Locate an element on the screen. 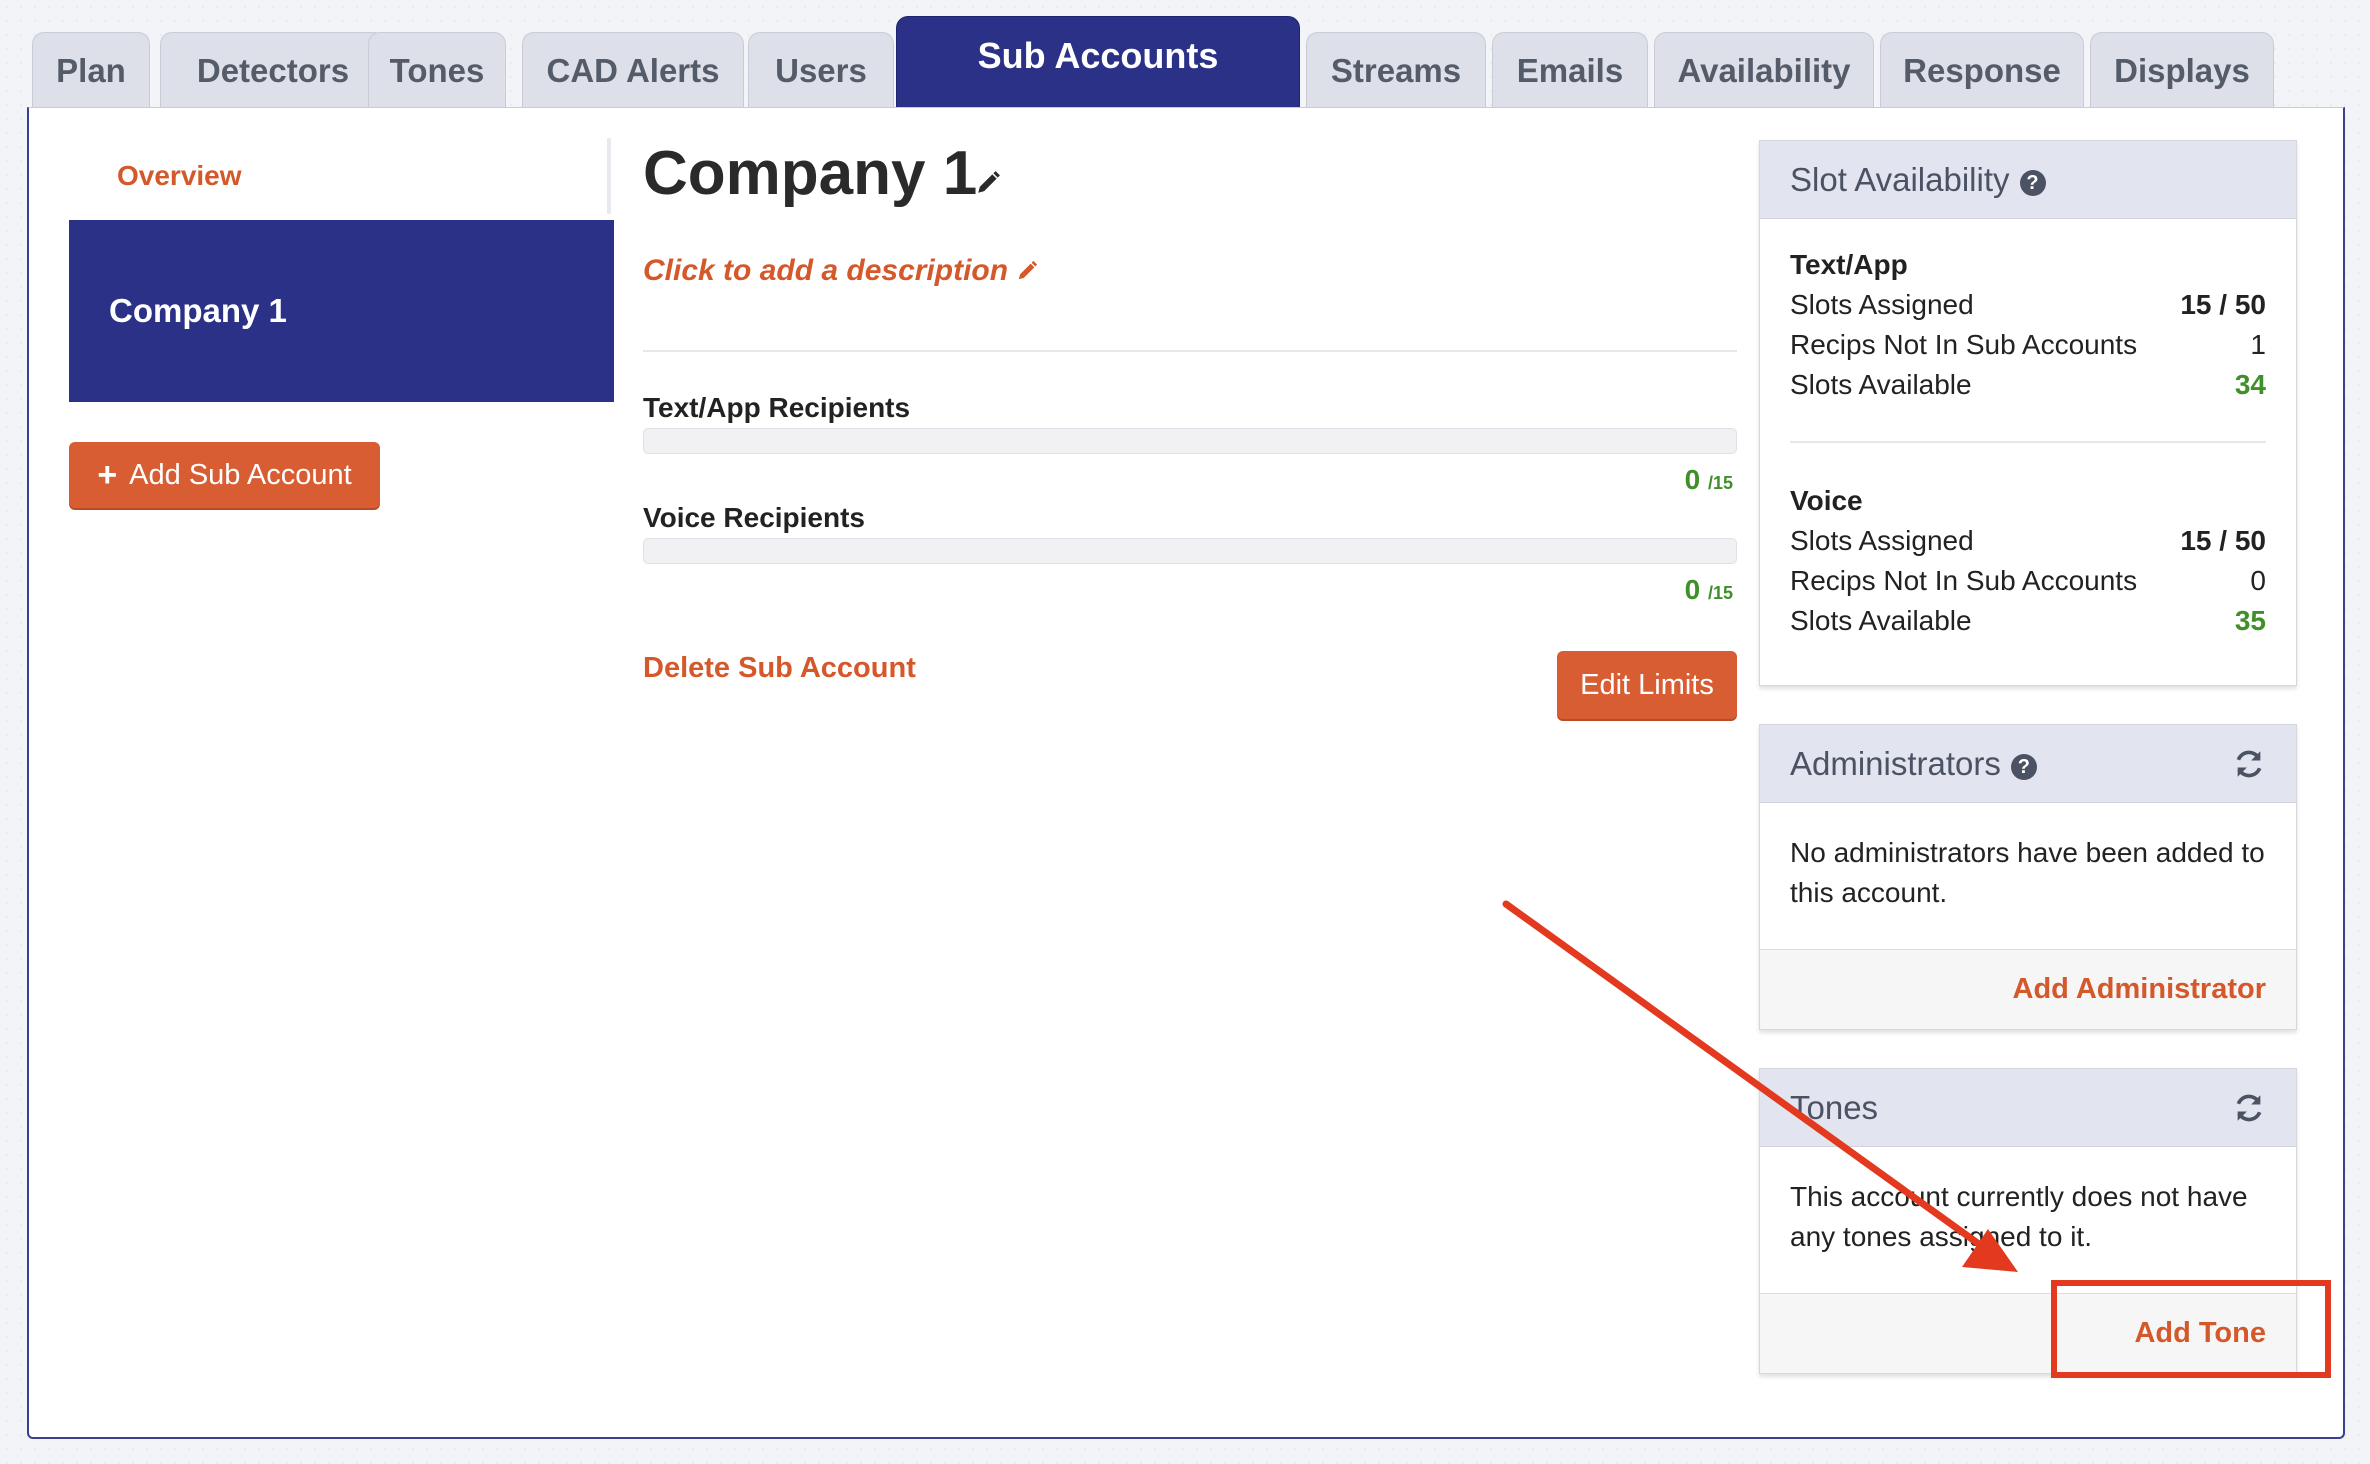 The height and width of the screenshot is (1464, 2370). voice-heading: Voice is located at coordinates (1826, 500).